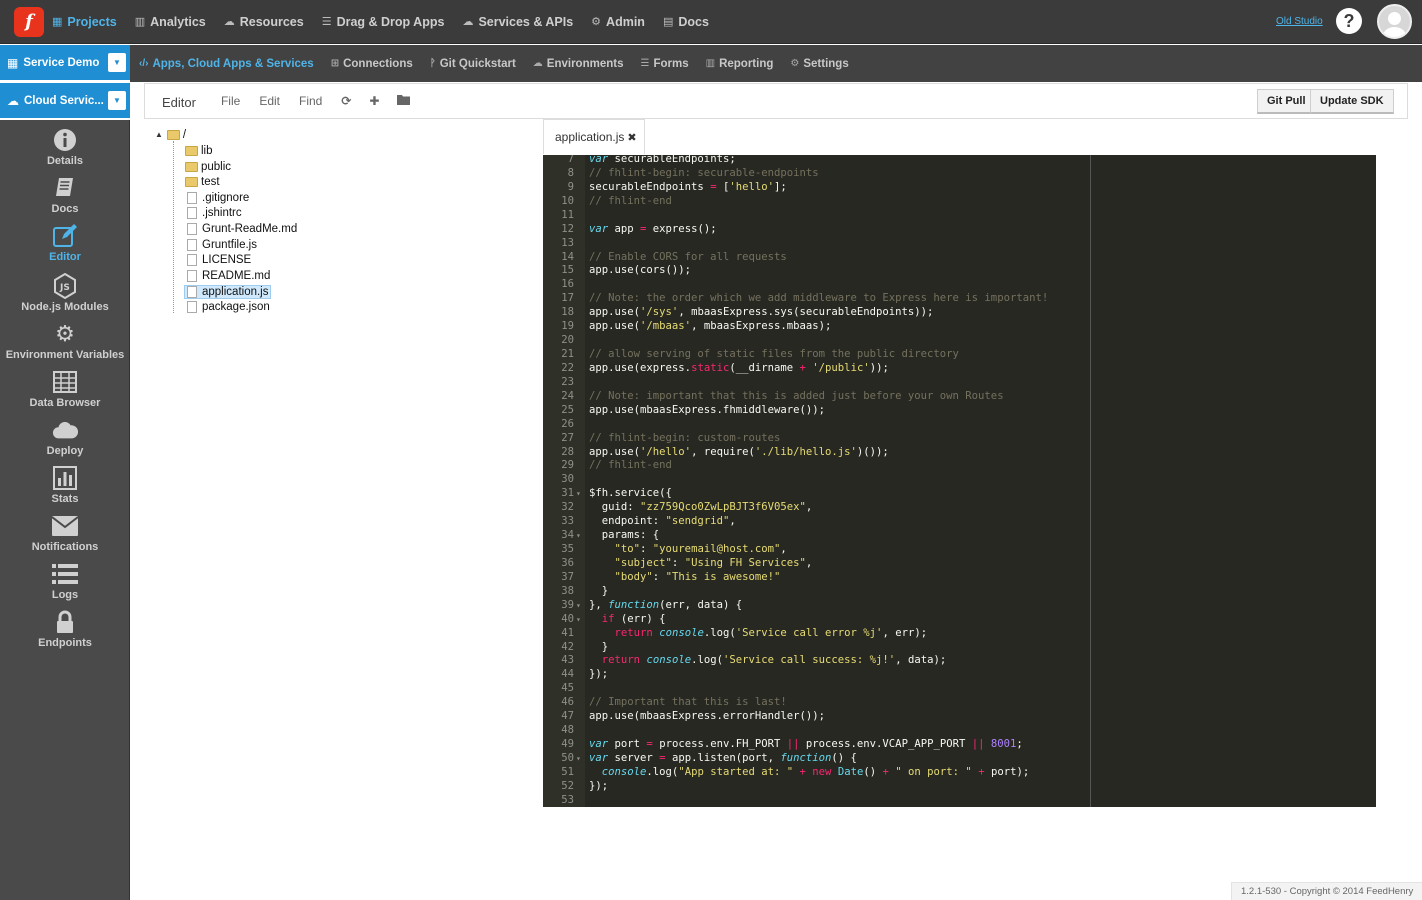 This screenshot has width=1422, height=900. I want to click on plus-icon: ✚, so click(374, 101).